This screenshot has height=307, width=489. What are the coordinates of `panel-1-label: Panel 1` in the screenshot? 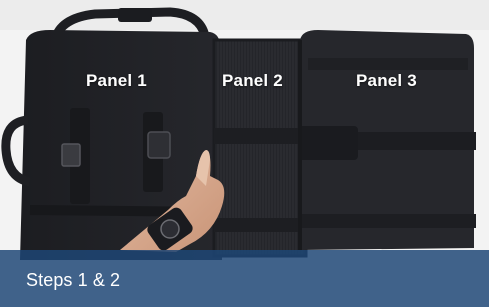 It's located at (116, 80).